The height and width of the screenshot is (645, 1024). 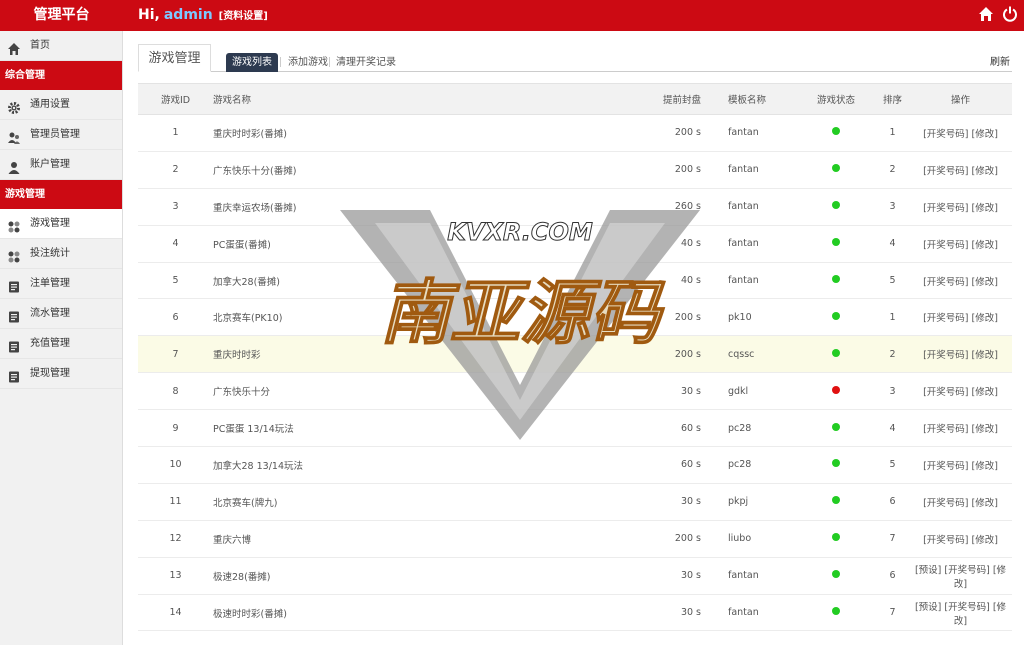 What do you see at coordinates (671, 244) in the screenshot?
I see `cell-close-time: 40 s` at bounding box center [671, 244].